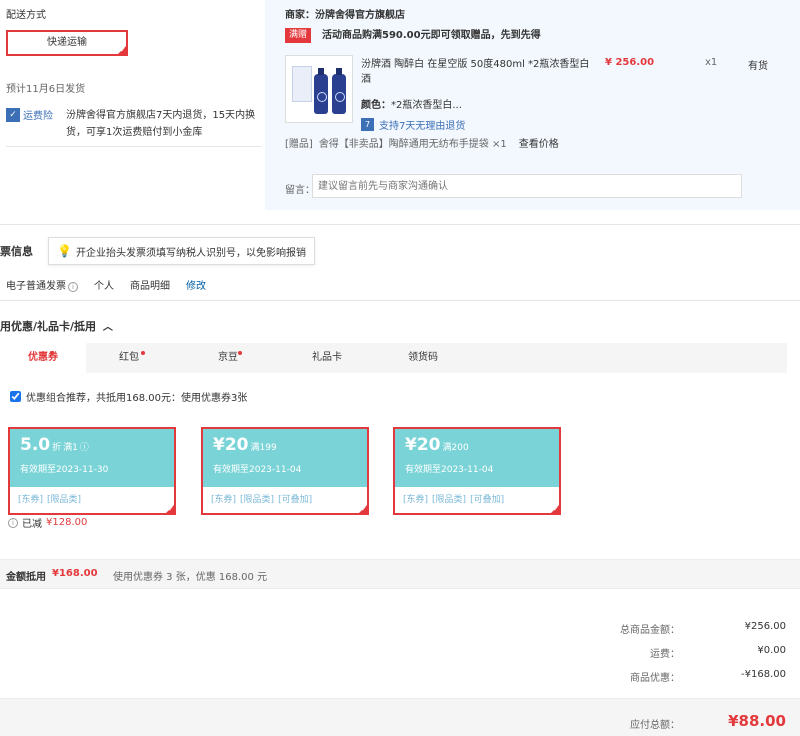  Describe the element at coordinates (630, 62) in the screenshot. I see `product-price: ¥ 256.00` at that location.